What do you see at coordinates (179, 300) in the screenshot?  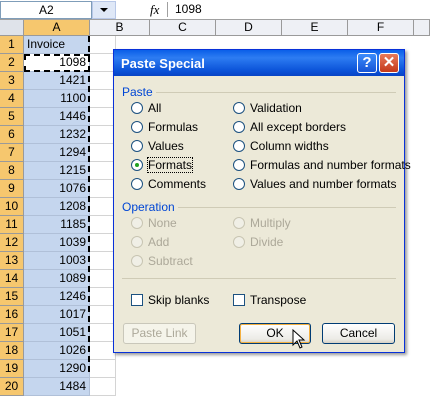 I see `skip-blanks-label: Skip blanks` at bounding box center [179, 300].